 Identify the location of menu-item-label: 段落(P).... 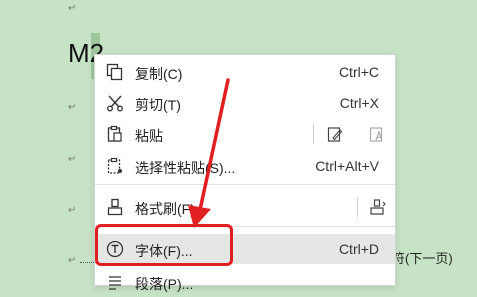
(164, 284).